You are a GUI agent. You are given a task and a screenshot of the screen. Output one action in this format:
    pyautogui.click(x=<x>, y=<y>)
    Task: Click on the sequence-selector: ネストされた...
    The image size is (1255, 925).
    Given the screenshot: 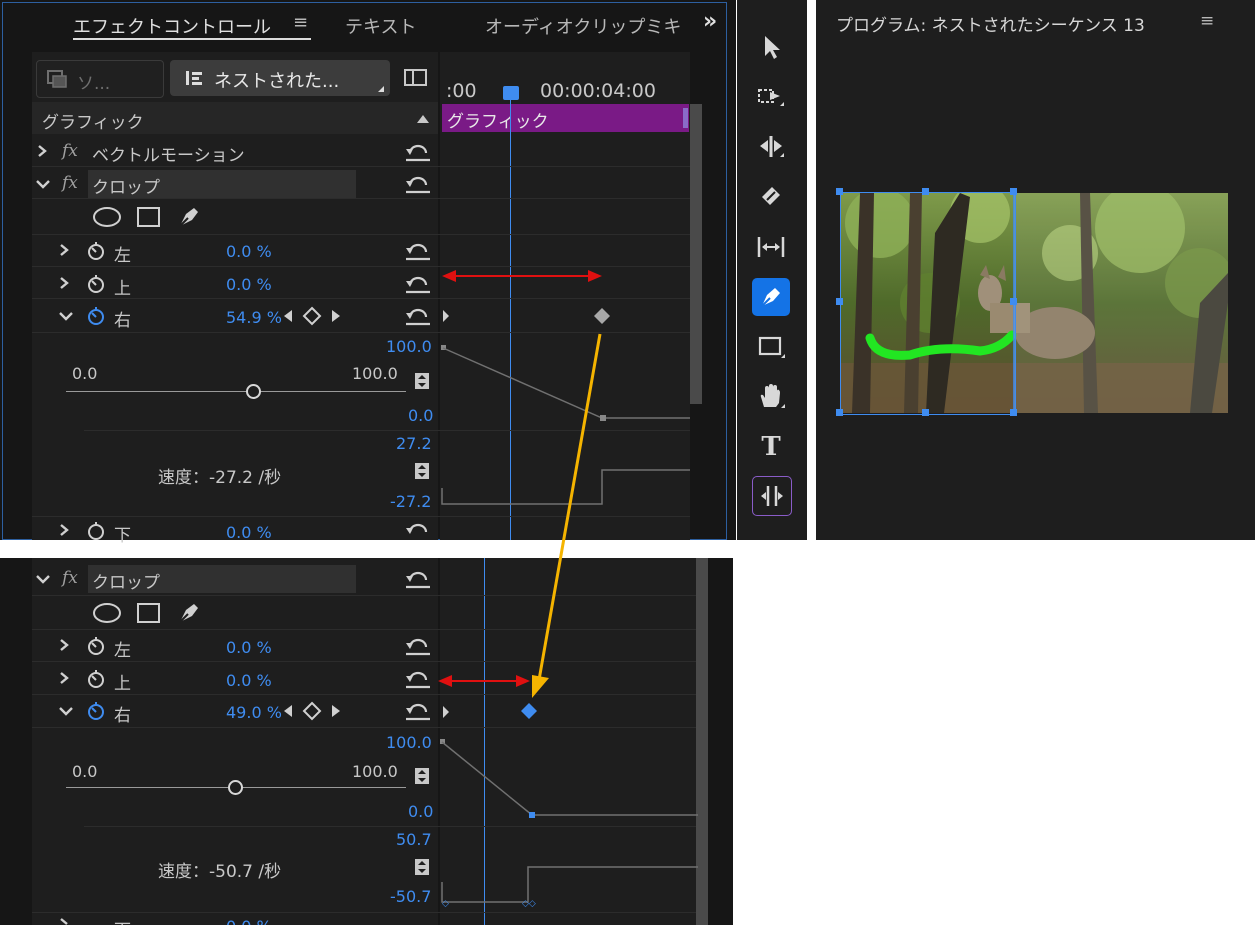 What is the action you would take?
    pyautogui.click(x=280, y=78)
    